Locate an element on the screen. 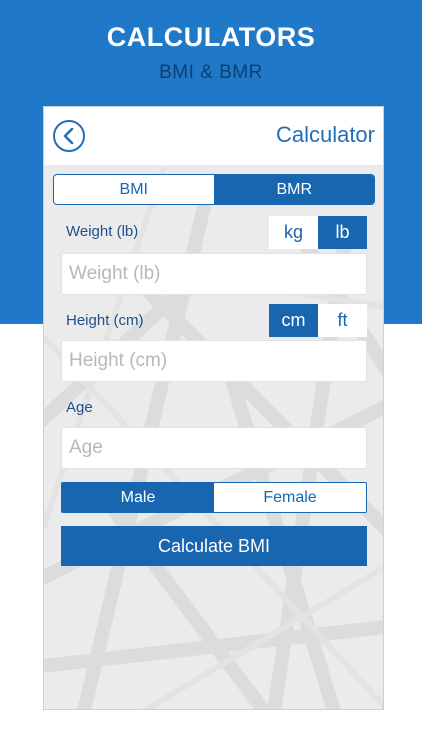 This screenshot has height=750, width=422. mode-switch: BMI BMR is located at coordinates (214, 189).